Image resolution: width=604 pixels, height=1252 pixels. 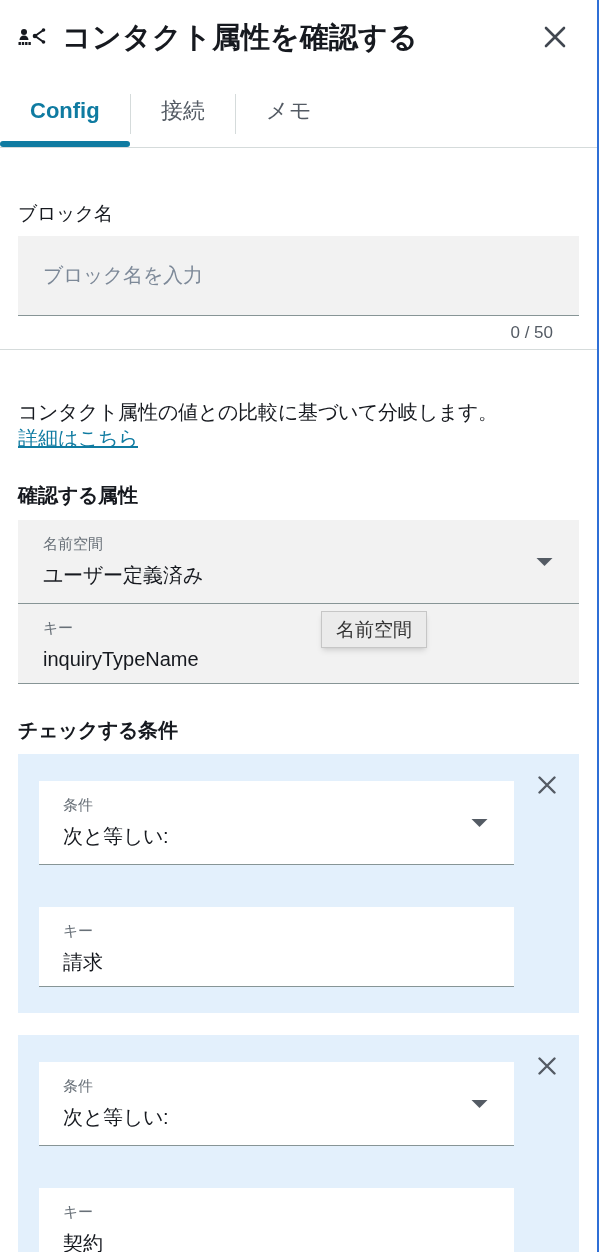 I want to click on section-heading: チェックする条件, so click(x=98, y=730).